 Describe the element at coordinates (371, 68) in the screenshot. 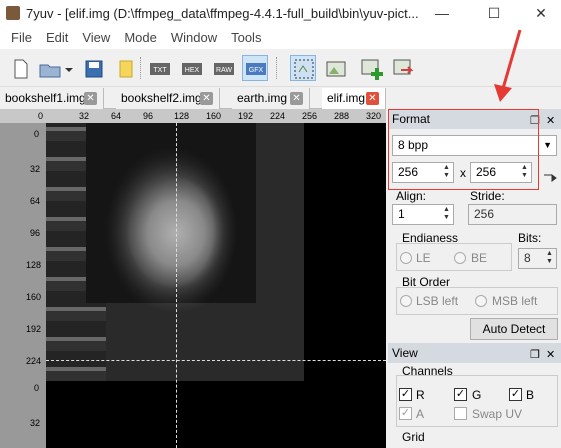

I see `add-image-button` at that location.